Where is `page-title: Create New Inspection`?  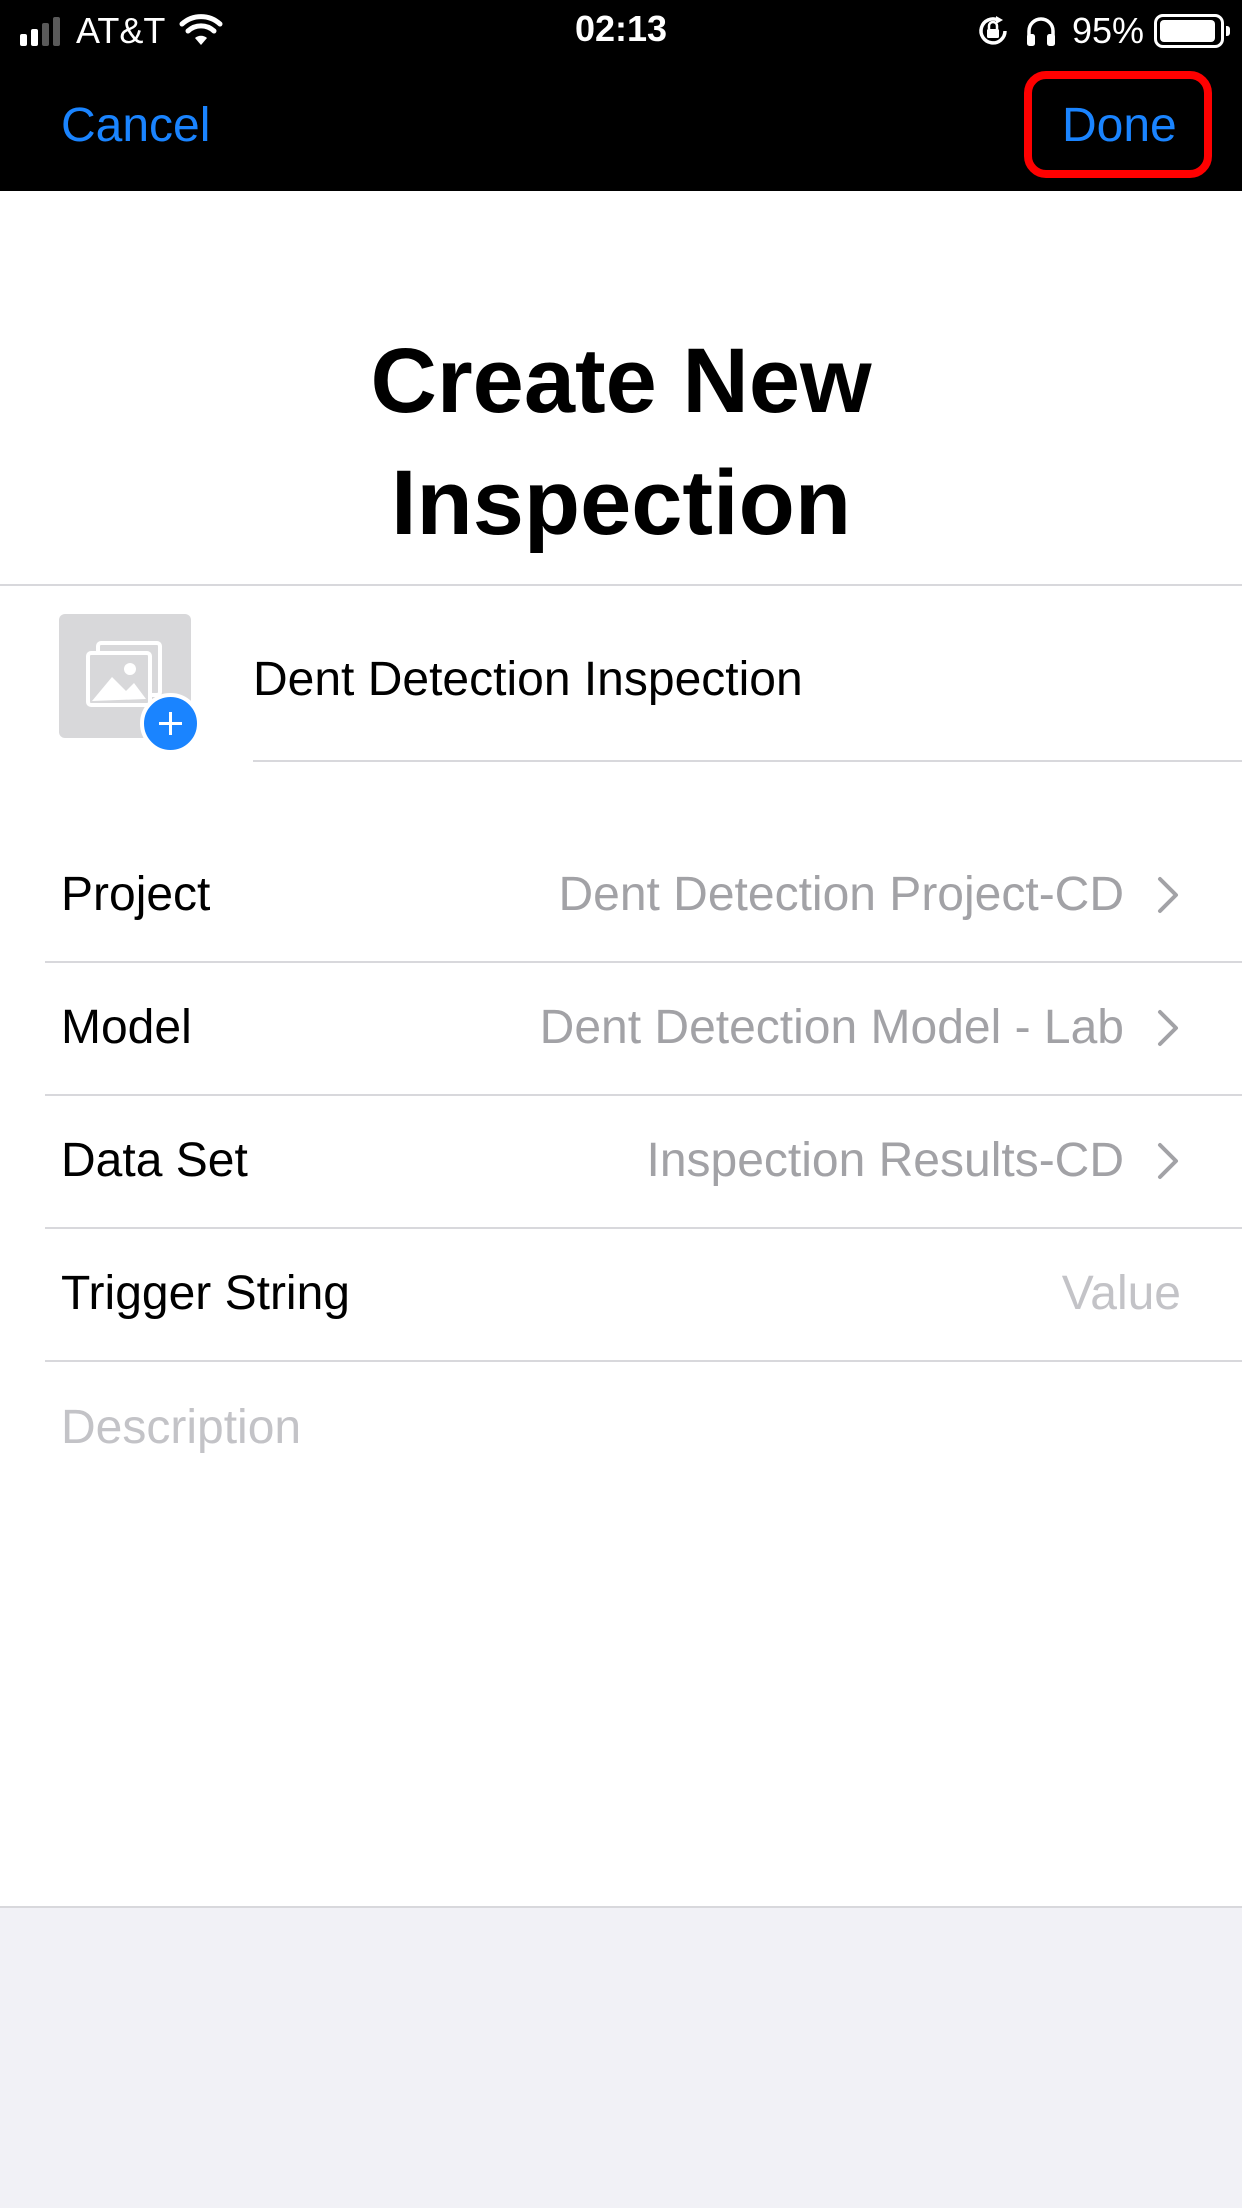
page-title: Create New Inspection is located at coordinates (621, 442).